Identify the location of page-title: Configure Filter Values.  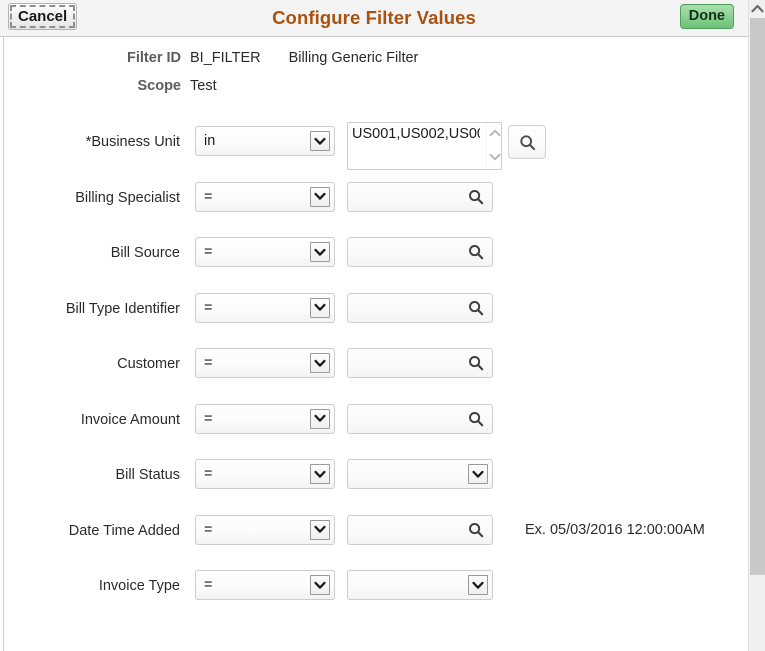
(374, 17).